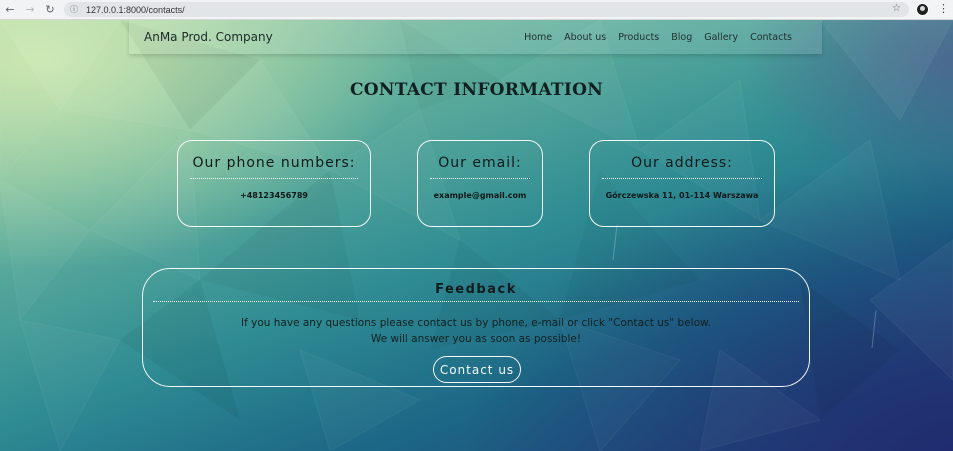  Describe the element at coordinates (208, 37) in the screenshot. I see `site-brand: AnMa Prod. Company` at that location.